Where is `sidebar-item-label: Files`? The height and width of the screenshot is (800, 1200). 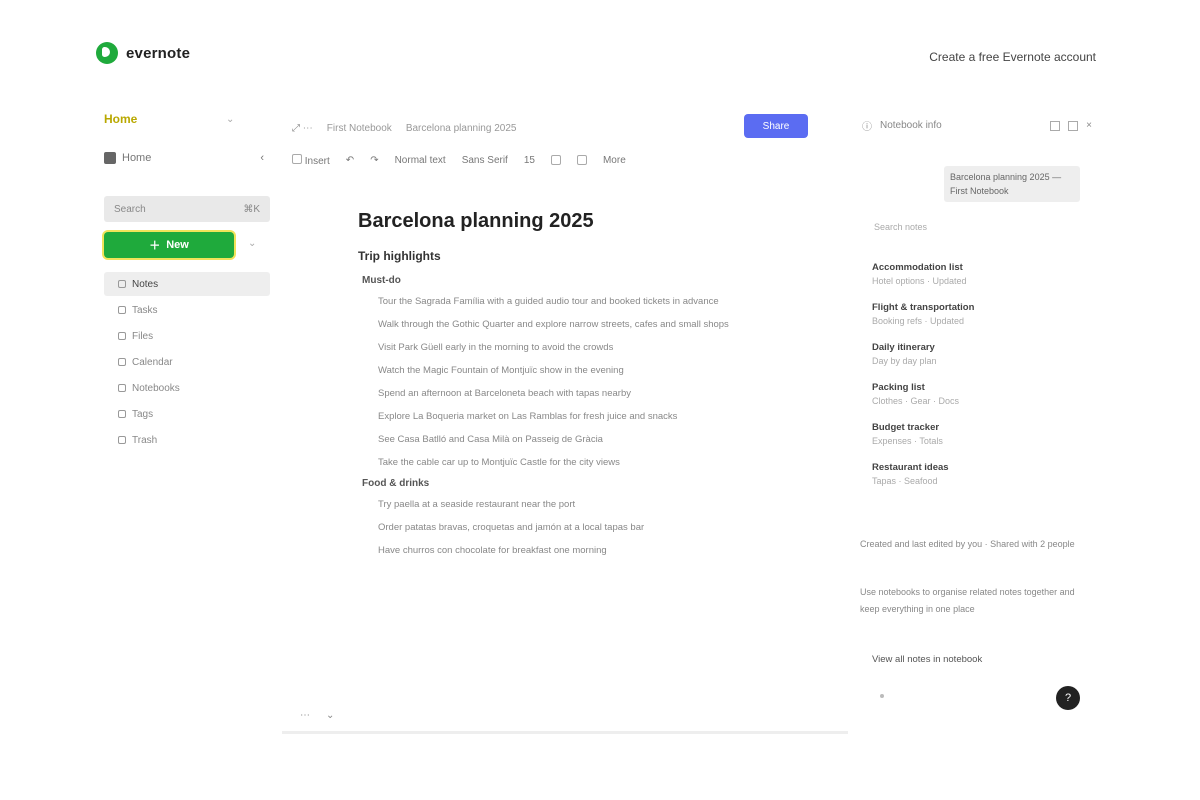
sidebar-item-label: Files is located at coordinates (143, 336).